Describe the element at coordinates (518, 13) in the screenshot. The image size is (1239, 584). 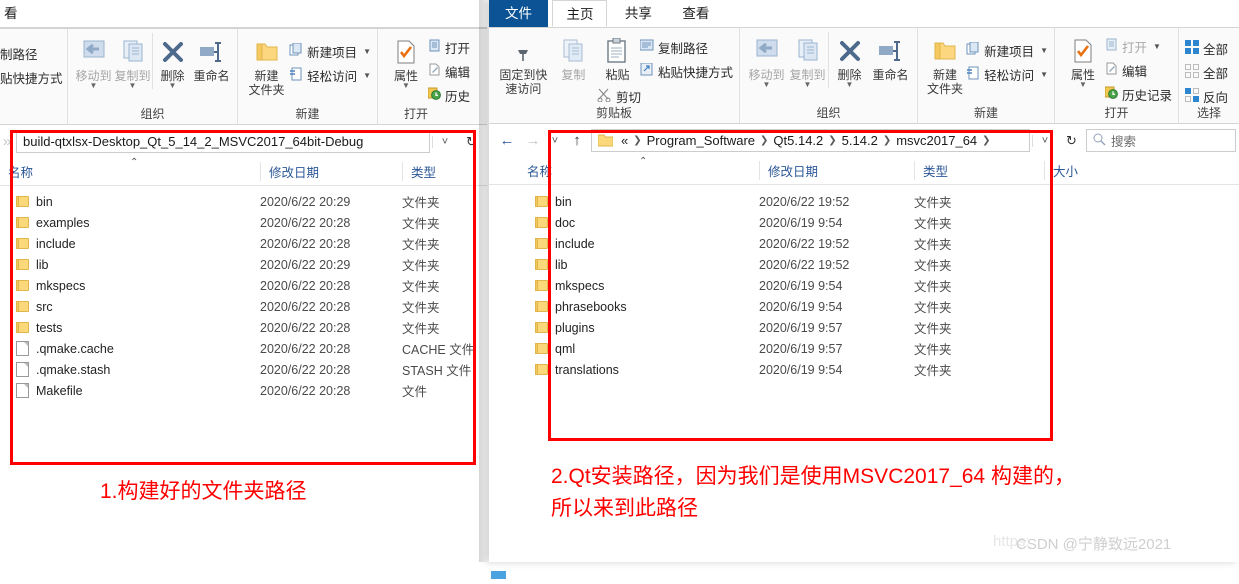
I see `tab-file: 文件` at that location.